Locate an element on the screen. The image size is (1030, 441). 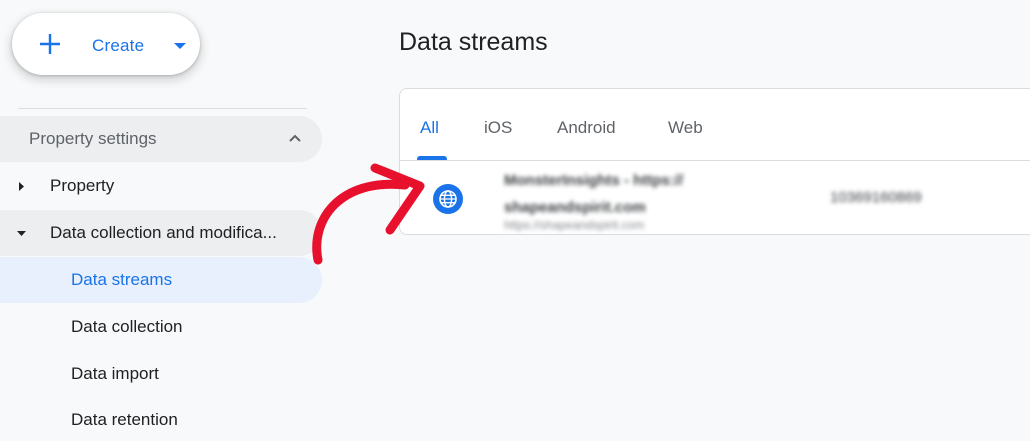
stream-url: https://shapeandspirit.com is located at coordinates (574, 225).